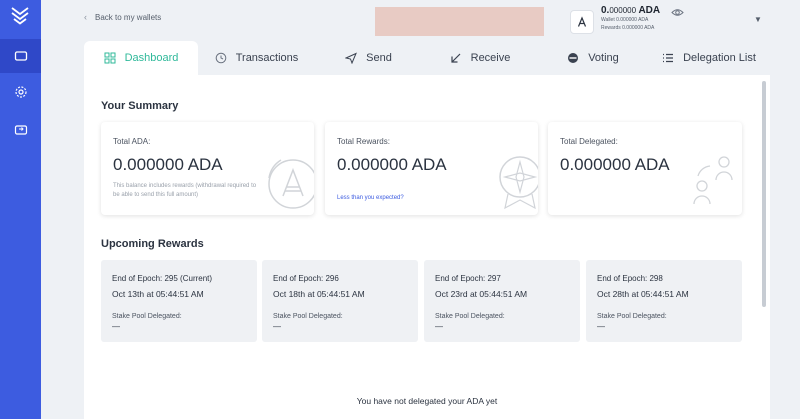  Describe the element at coordinates (319, 294) in the screenshot. I see `reward-date: Oct 18th at 05:44:51 AM` at that location.